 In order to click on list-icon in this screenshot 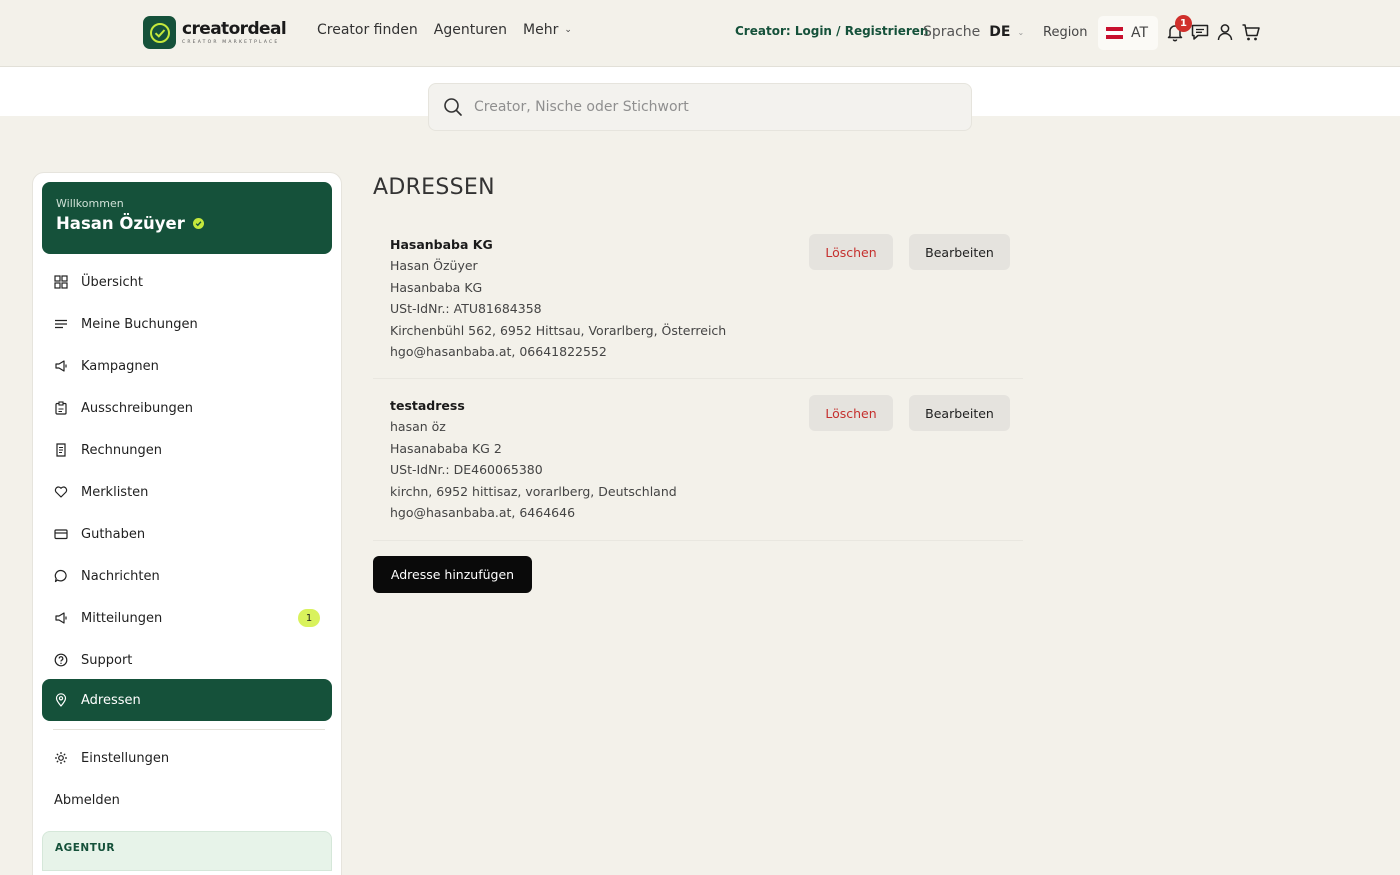, I will do `click(61, 324)`.